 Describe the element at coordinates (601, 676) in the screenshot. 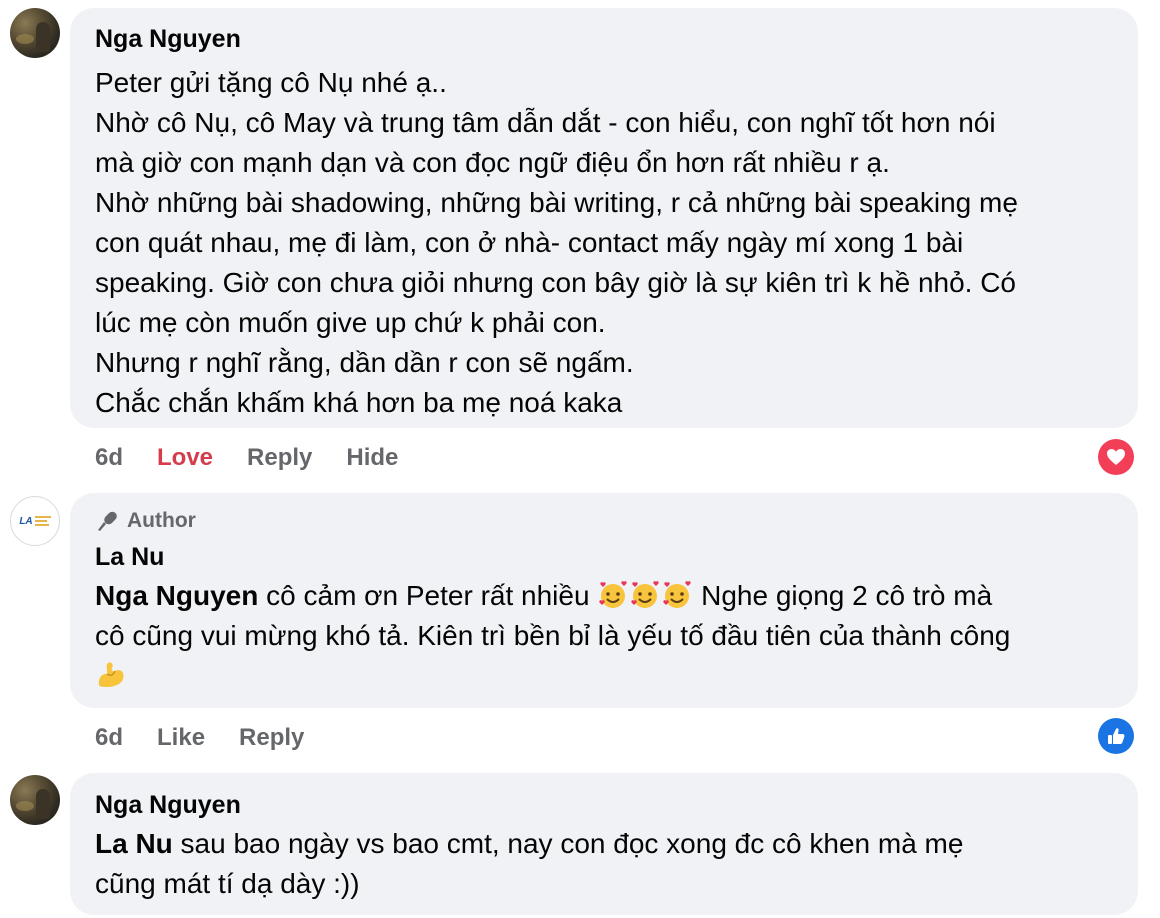

I see `comment-line` at that location.